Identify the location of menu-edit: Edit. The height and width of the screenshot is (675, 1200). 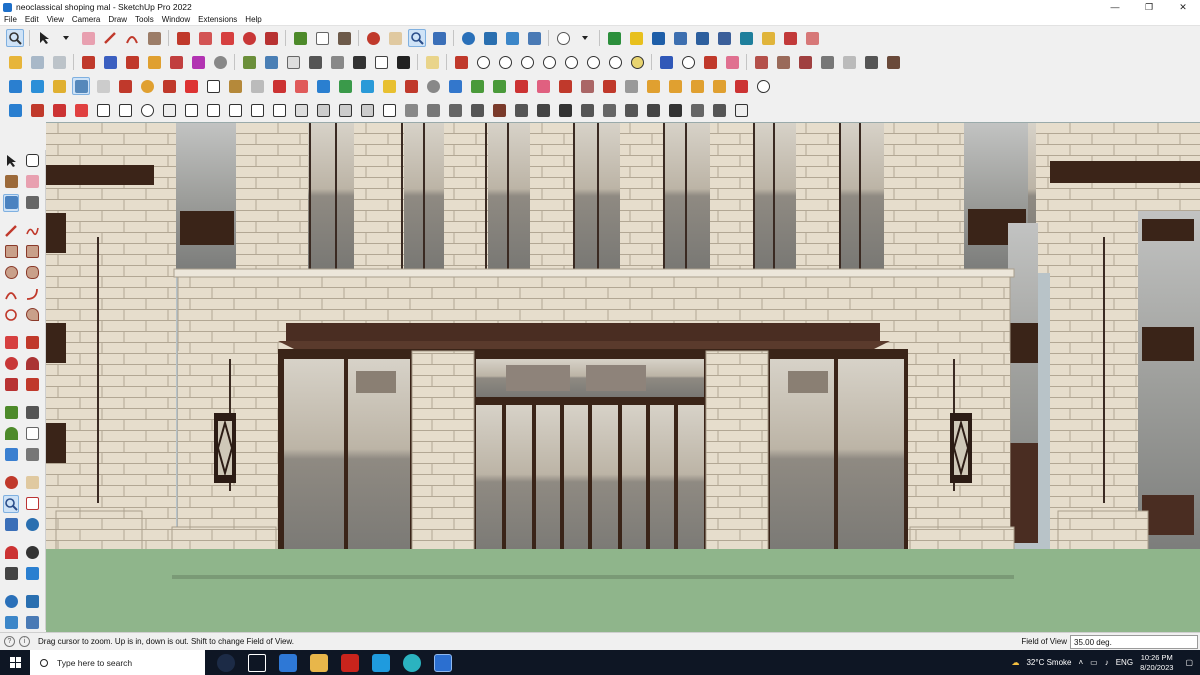
(32, 19).